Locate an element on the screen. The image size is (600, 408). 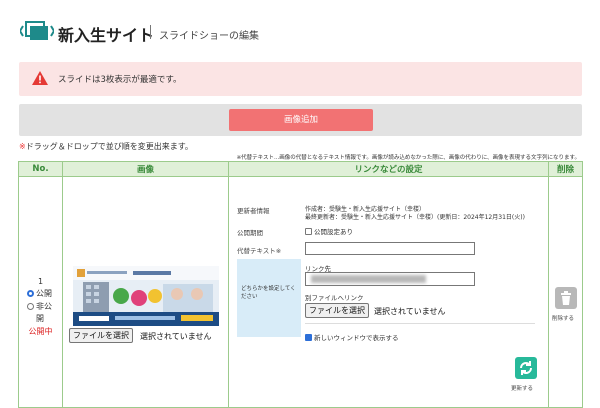
page-header: 新入生サイト スライドショーの編集 is located at coordinates (300, 29).